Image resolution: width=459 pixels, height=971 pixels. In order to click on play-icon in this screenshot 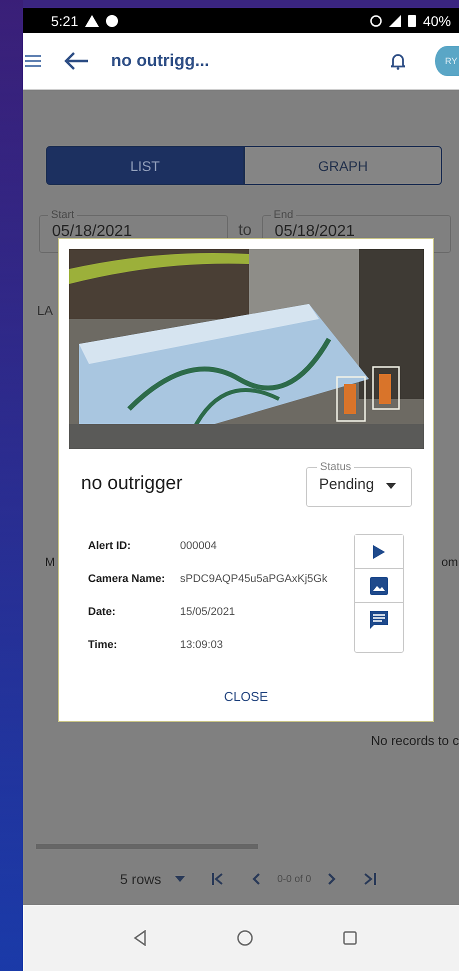, I will do `click(379, 551)`.